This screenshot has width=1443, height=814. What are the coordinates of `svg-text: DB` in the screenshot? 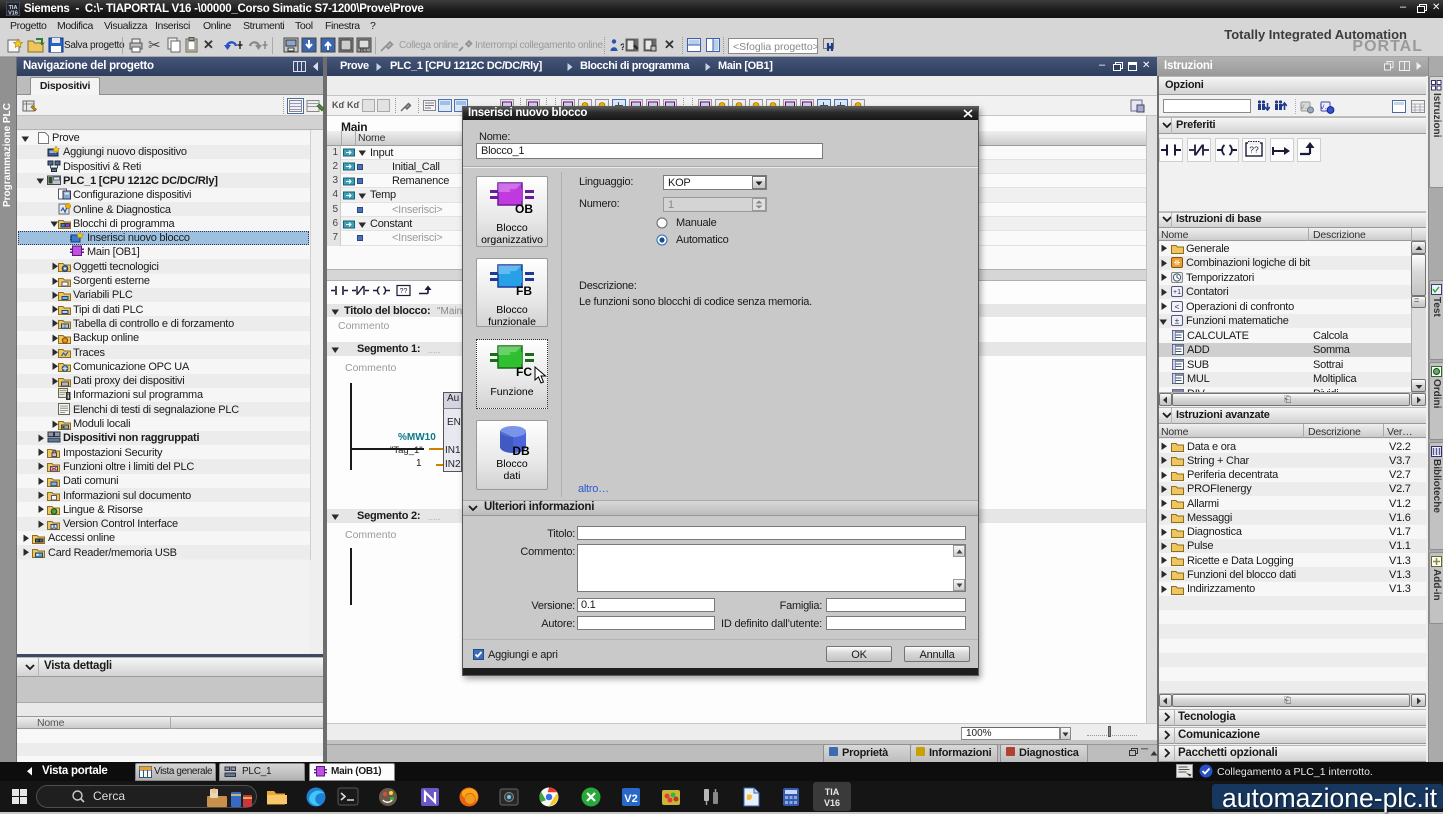 It's located at (521, 451).